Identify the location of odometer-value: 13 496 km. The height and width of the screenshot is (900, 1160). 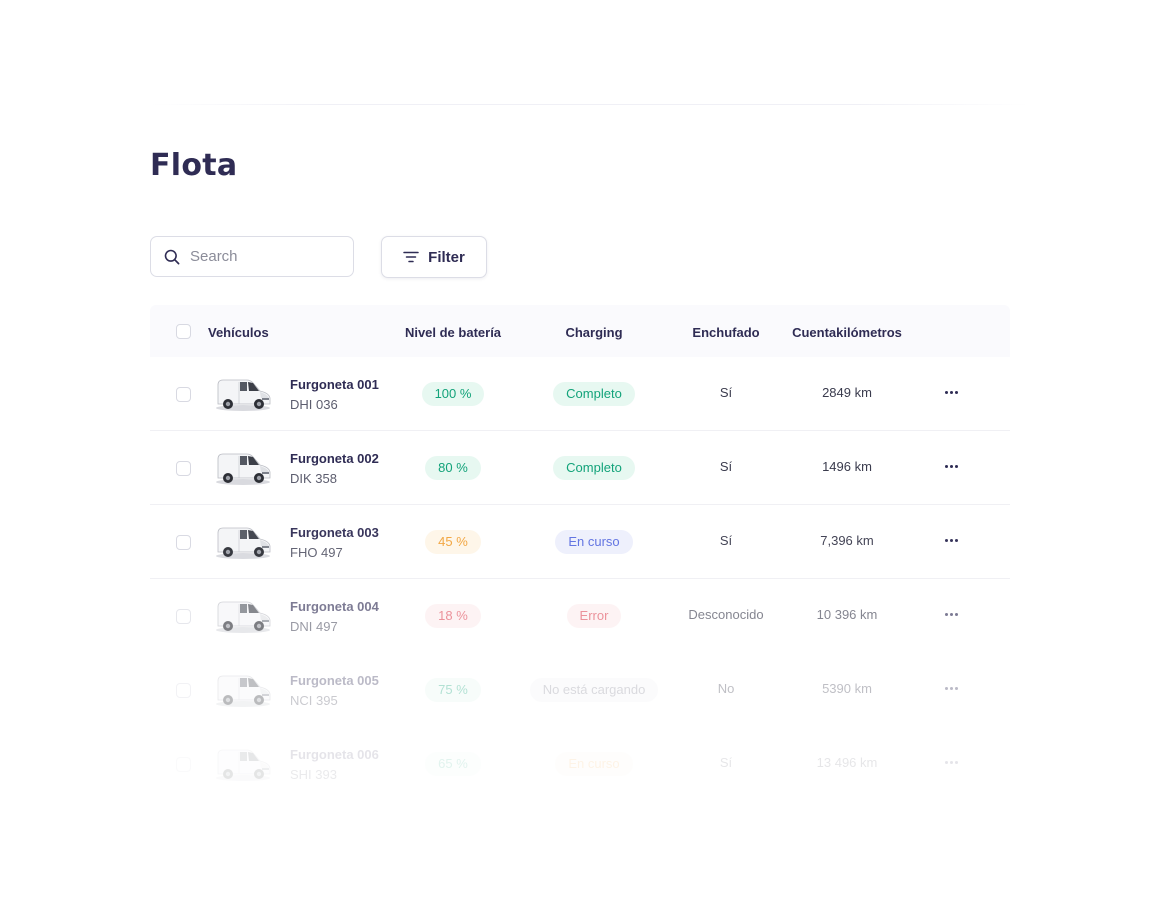
(847, 762).